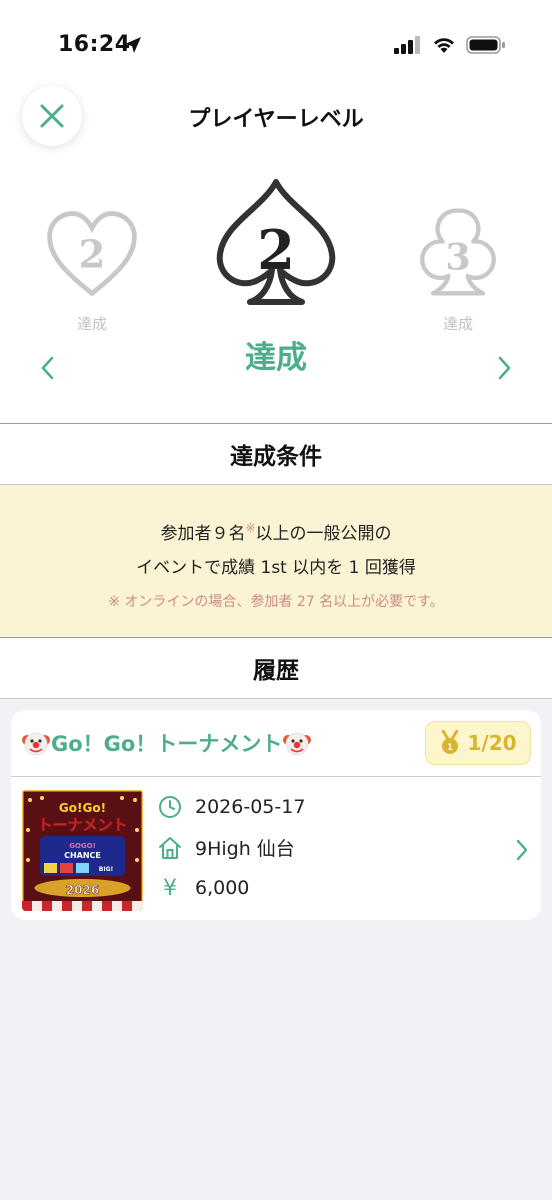 The height and width of the screenshot is (1200, 552). Describe the element at coordinates (222, 888) in the screenshot. I see `event-fee: 6,000` at that location.